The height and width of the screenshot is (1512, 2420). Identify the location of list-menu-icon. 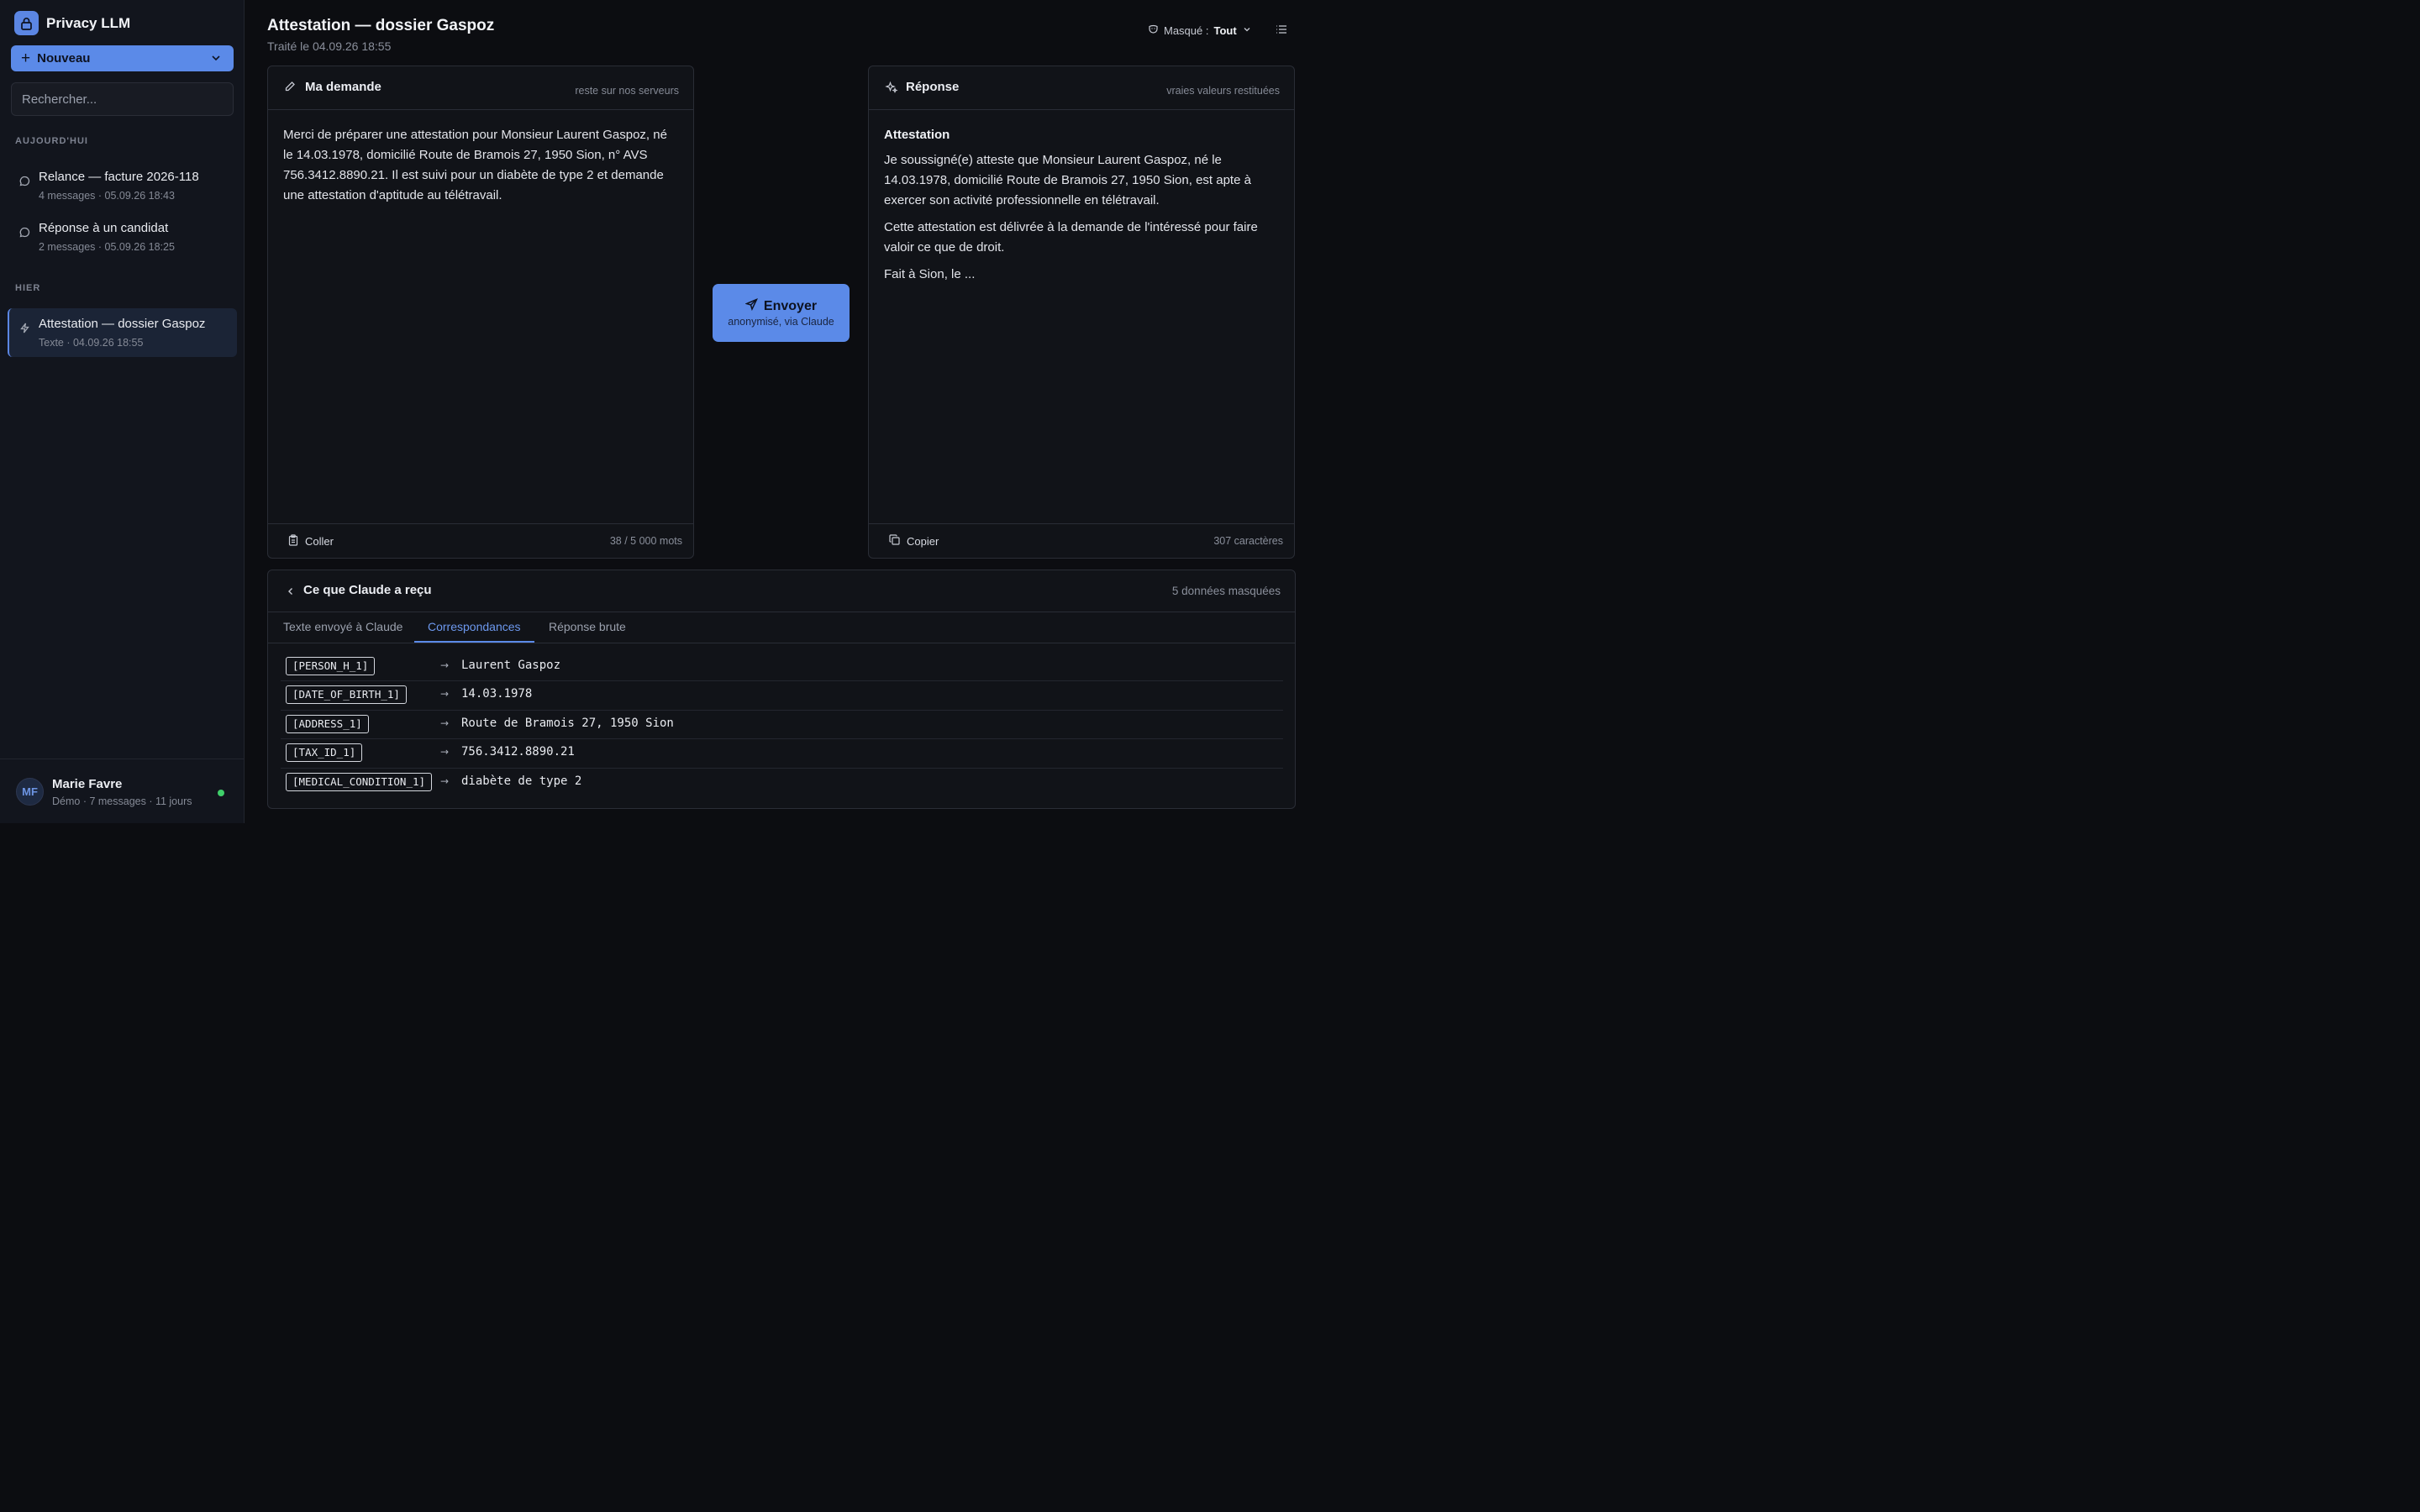
(1282, 31).